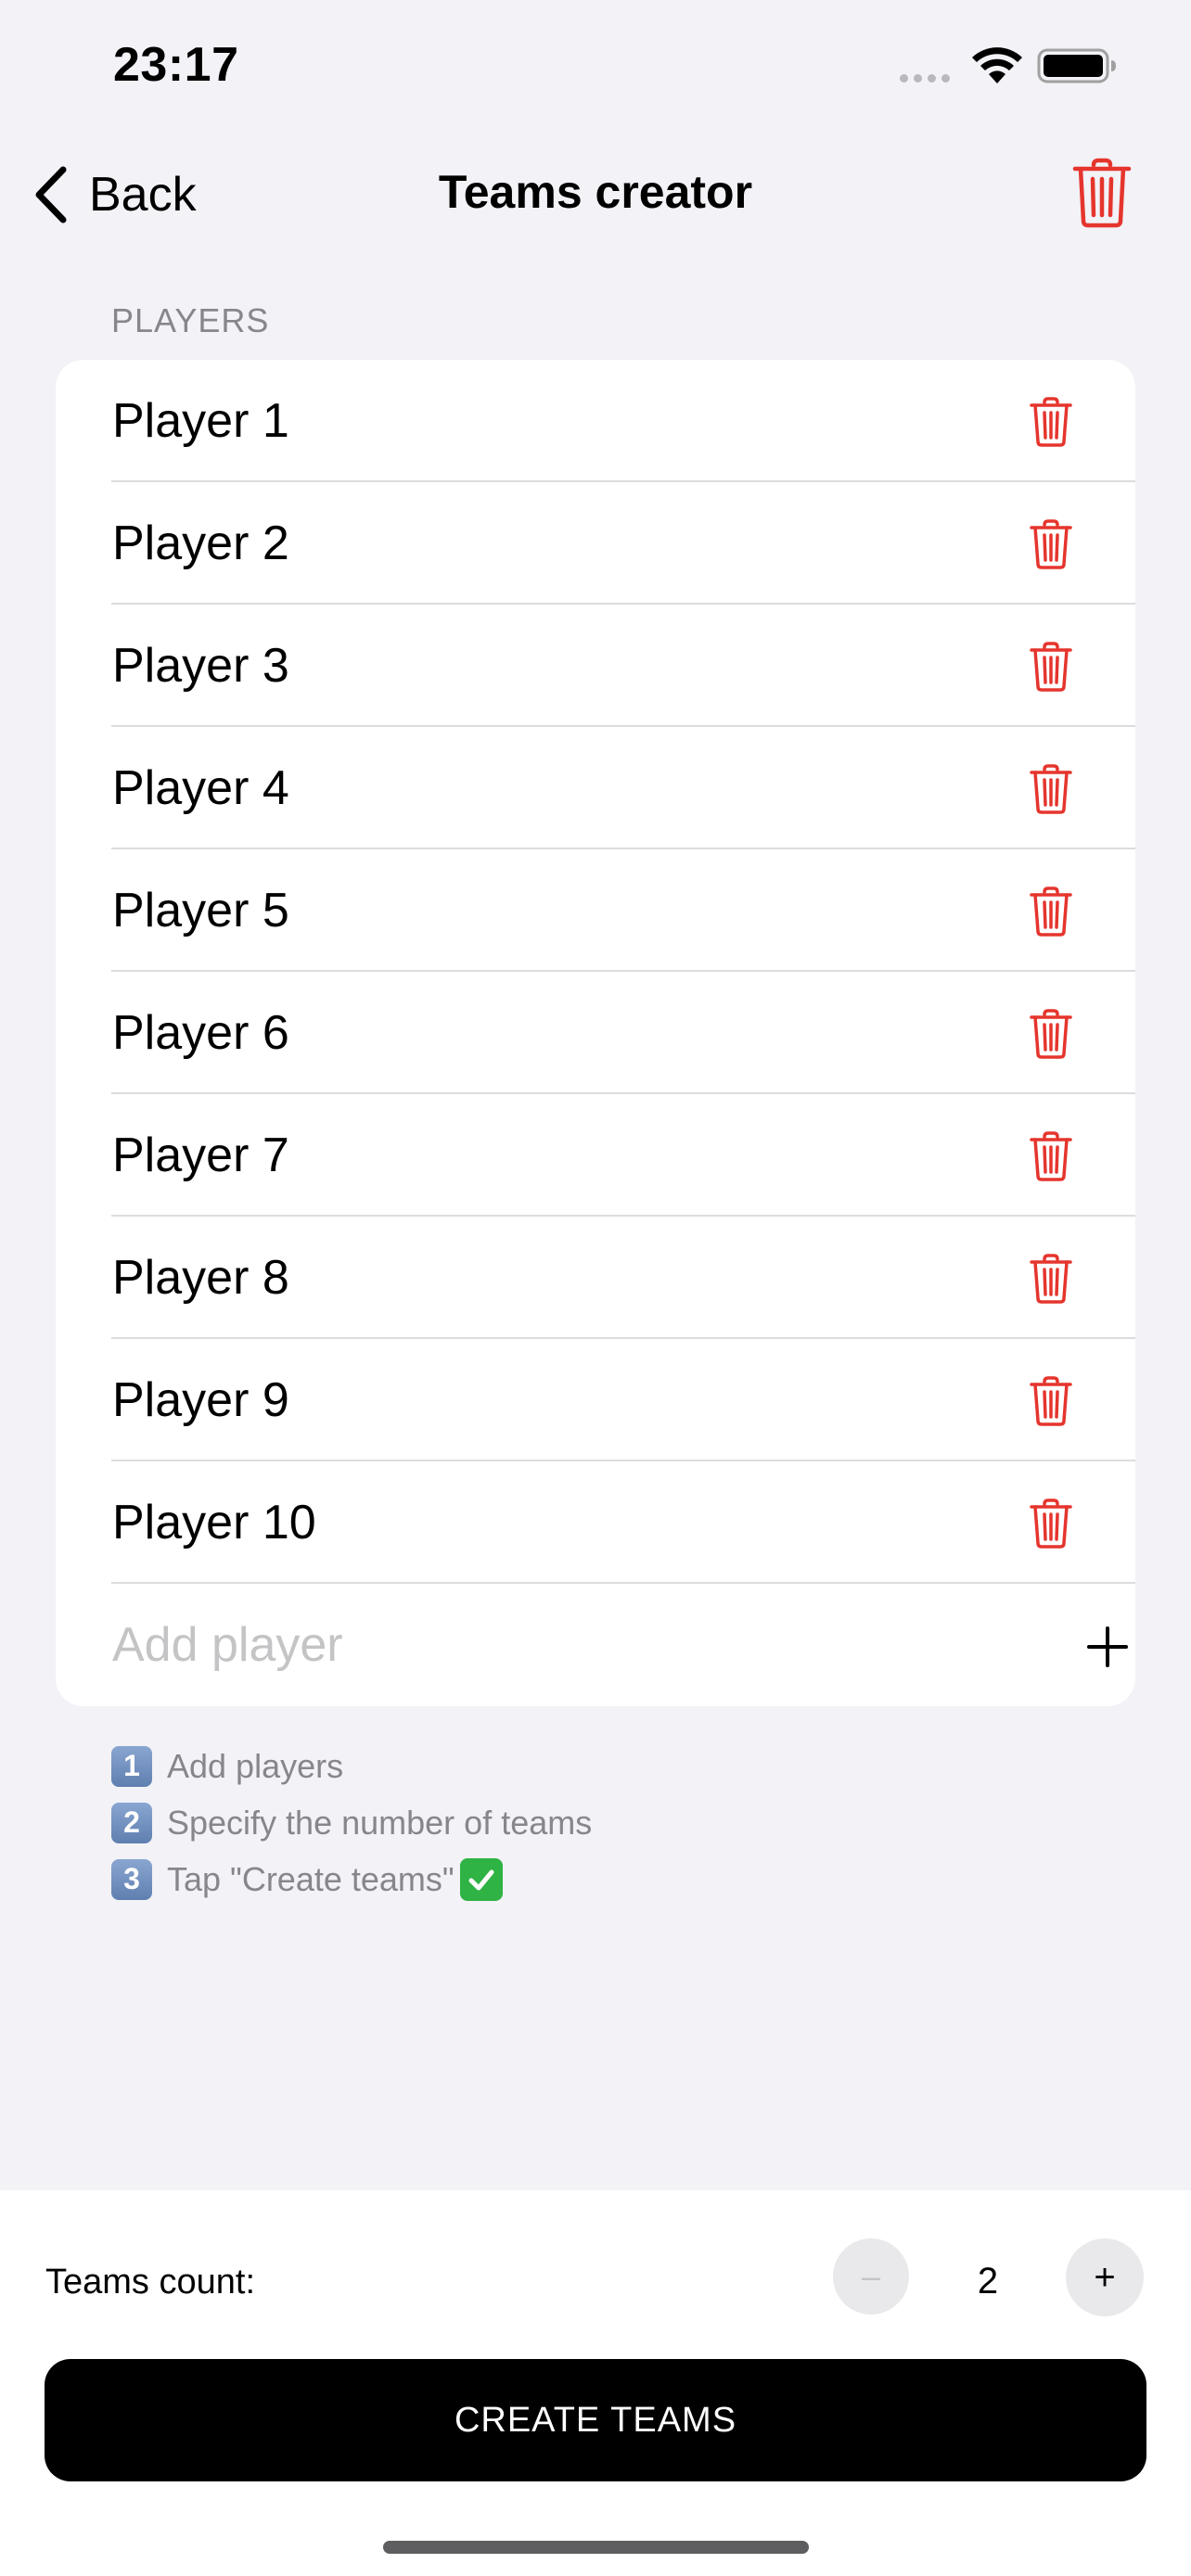 The width and height of the screenshot is (1191, 2576). What do you see at coordinates (1107, 1646) in the screenshot?
I see `plus-icon` at bounding box center [1107, 1646].